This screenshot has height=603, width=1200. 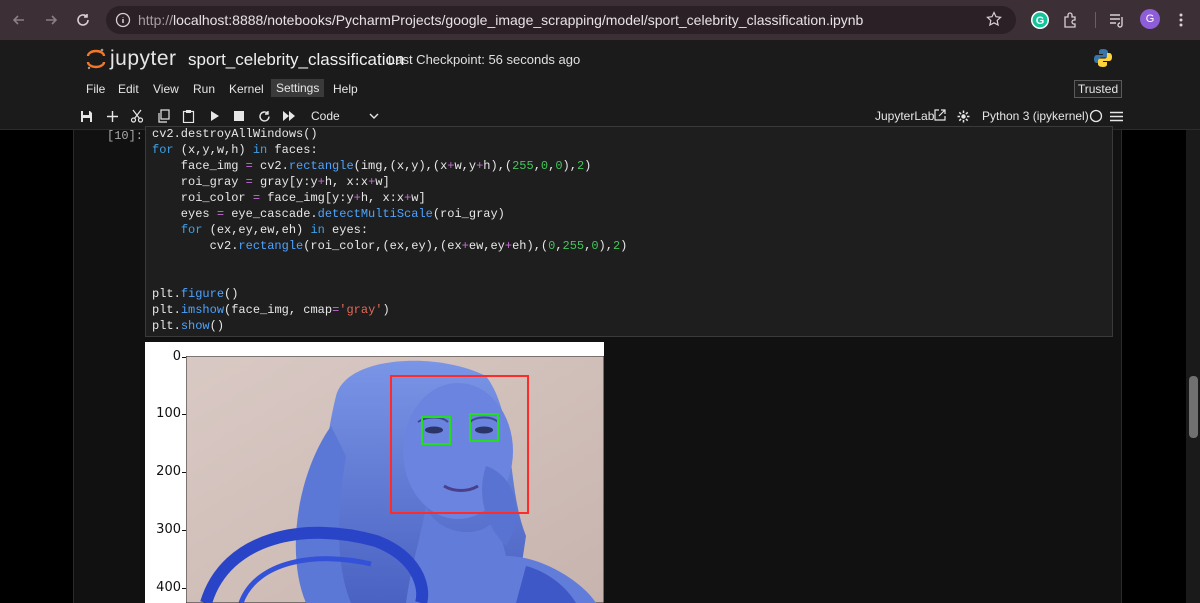 What do you see at coordinates (168, 471) in the screenshot?
I see `y-tick-label: 200` at bounding box center [168, 471].